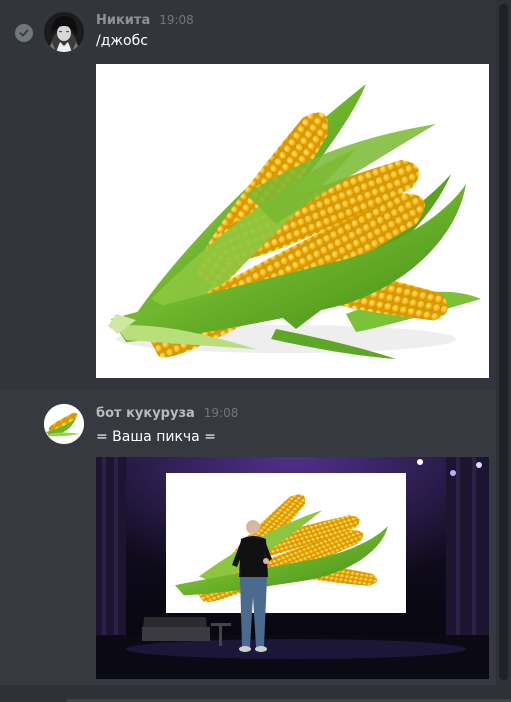 The width and height of the screenshot is (511, 702). I want to click on message-header: бот кукуруза 19:08, so click(167, 413).